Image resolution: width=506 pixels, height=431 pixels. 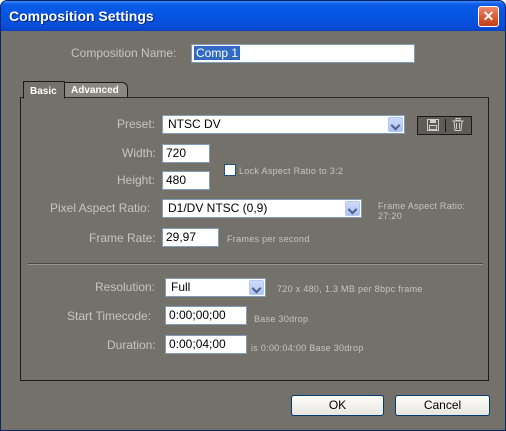 I want to click on pixel-aspect-select: D1/DV NTSC (0,9), so click(x=262, y=208).